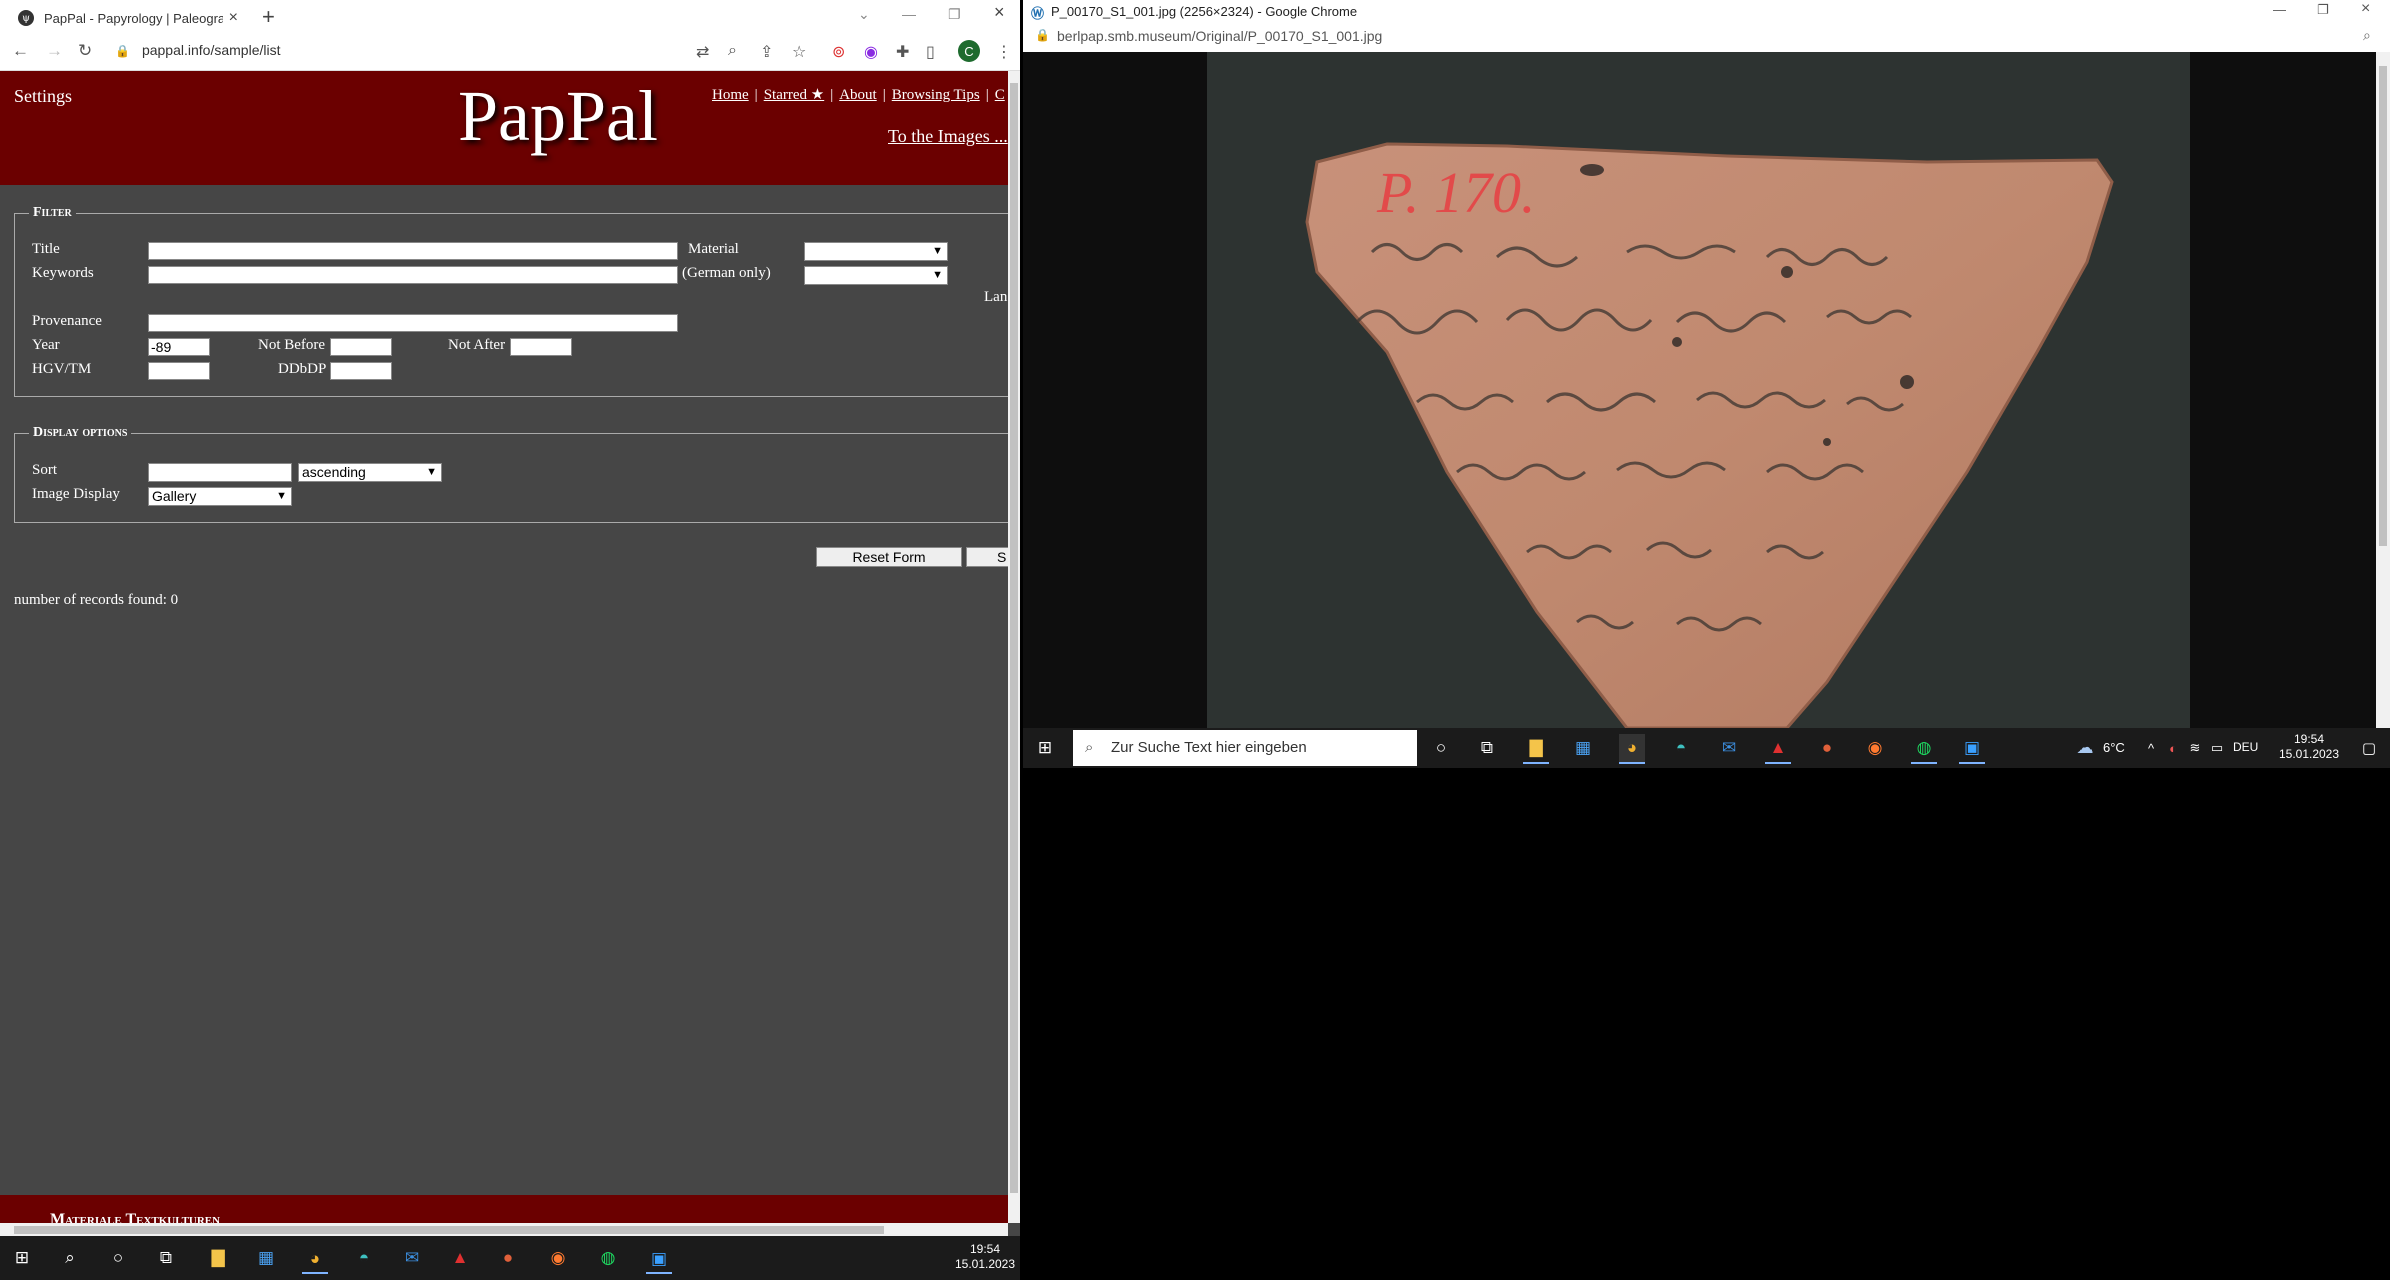 This screenshot has height=1280, width=2390. What do you see at coordinates (1245, 748) in the screenshot?
I see `taskbar-search-box: ⌕ Zur Suche Text hier eingeben` at bounding box center [1245, 748].